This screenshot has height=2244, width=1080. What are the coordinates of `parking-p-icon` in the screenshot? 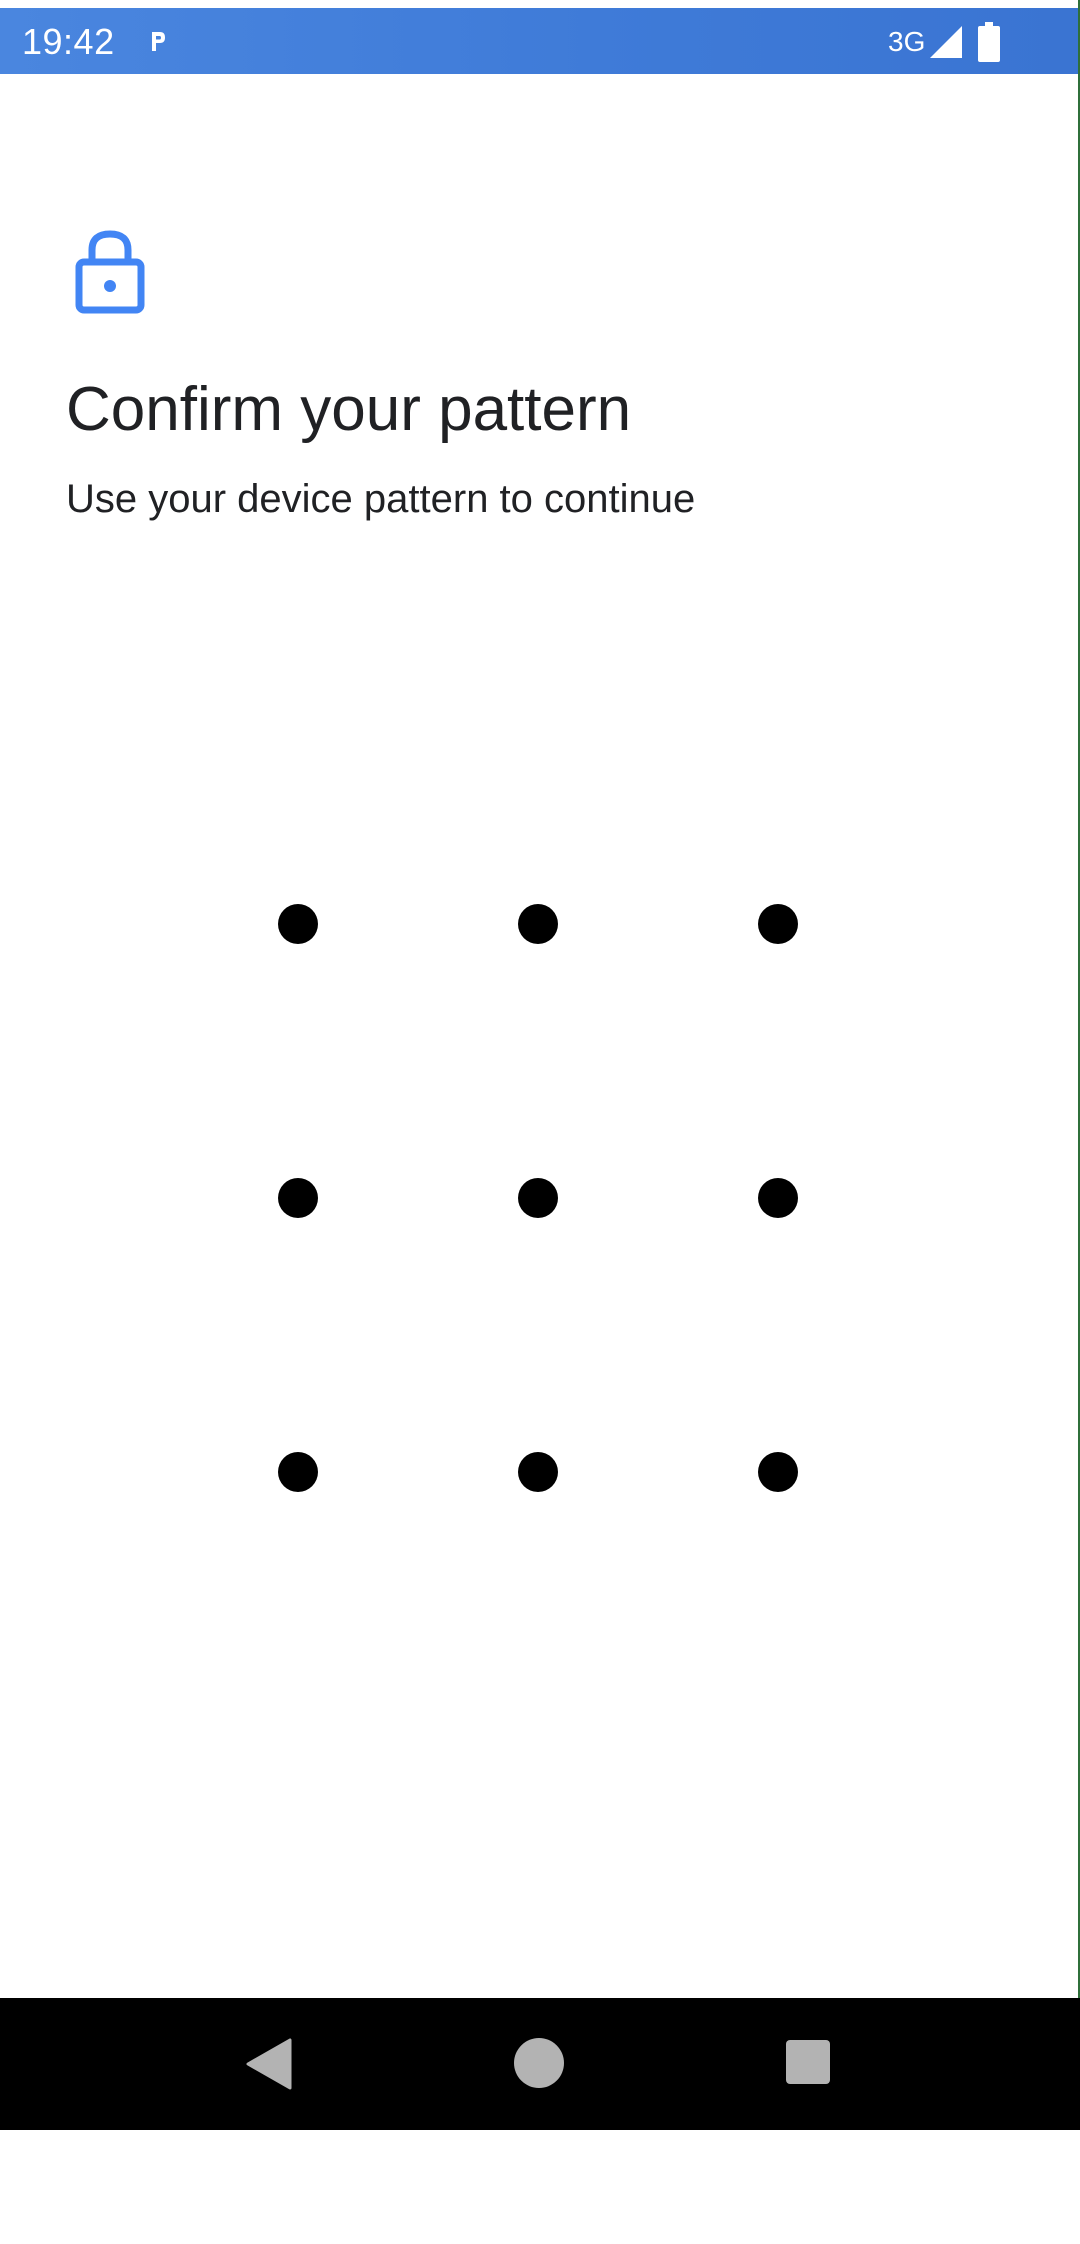 It's located at (158, 41).